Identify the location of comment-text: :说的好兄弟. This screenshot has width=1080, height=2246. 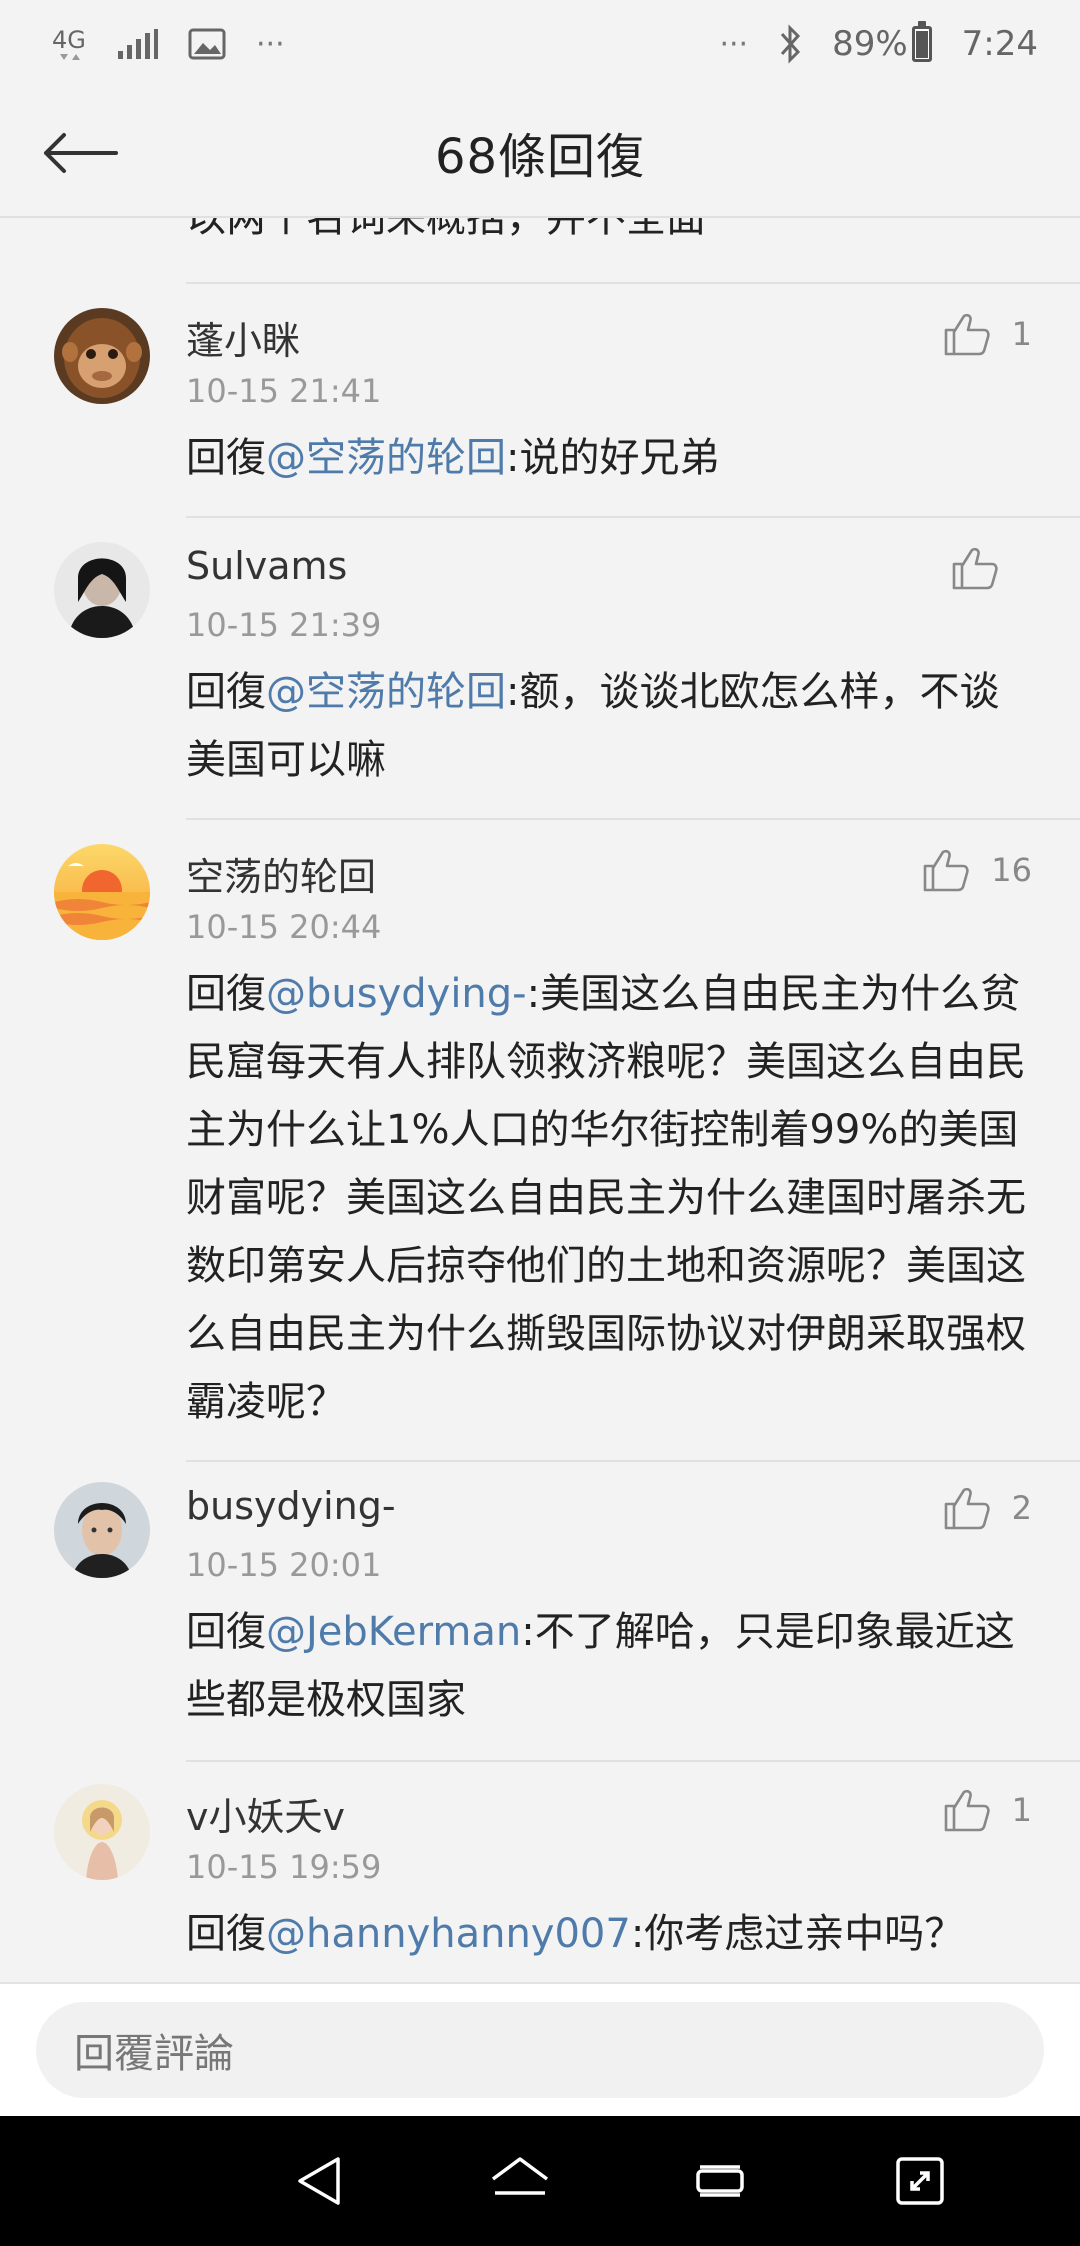
(613, 458).